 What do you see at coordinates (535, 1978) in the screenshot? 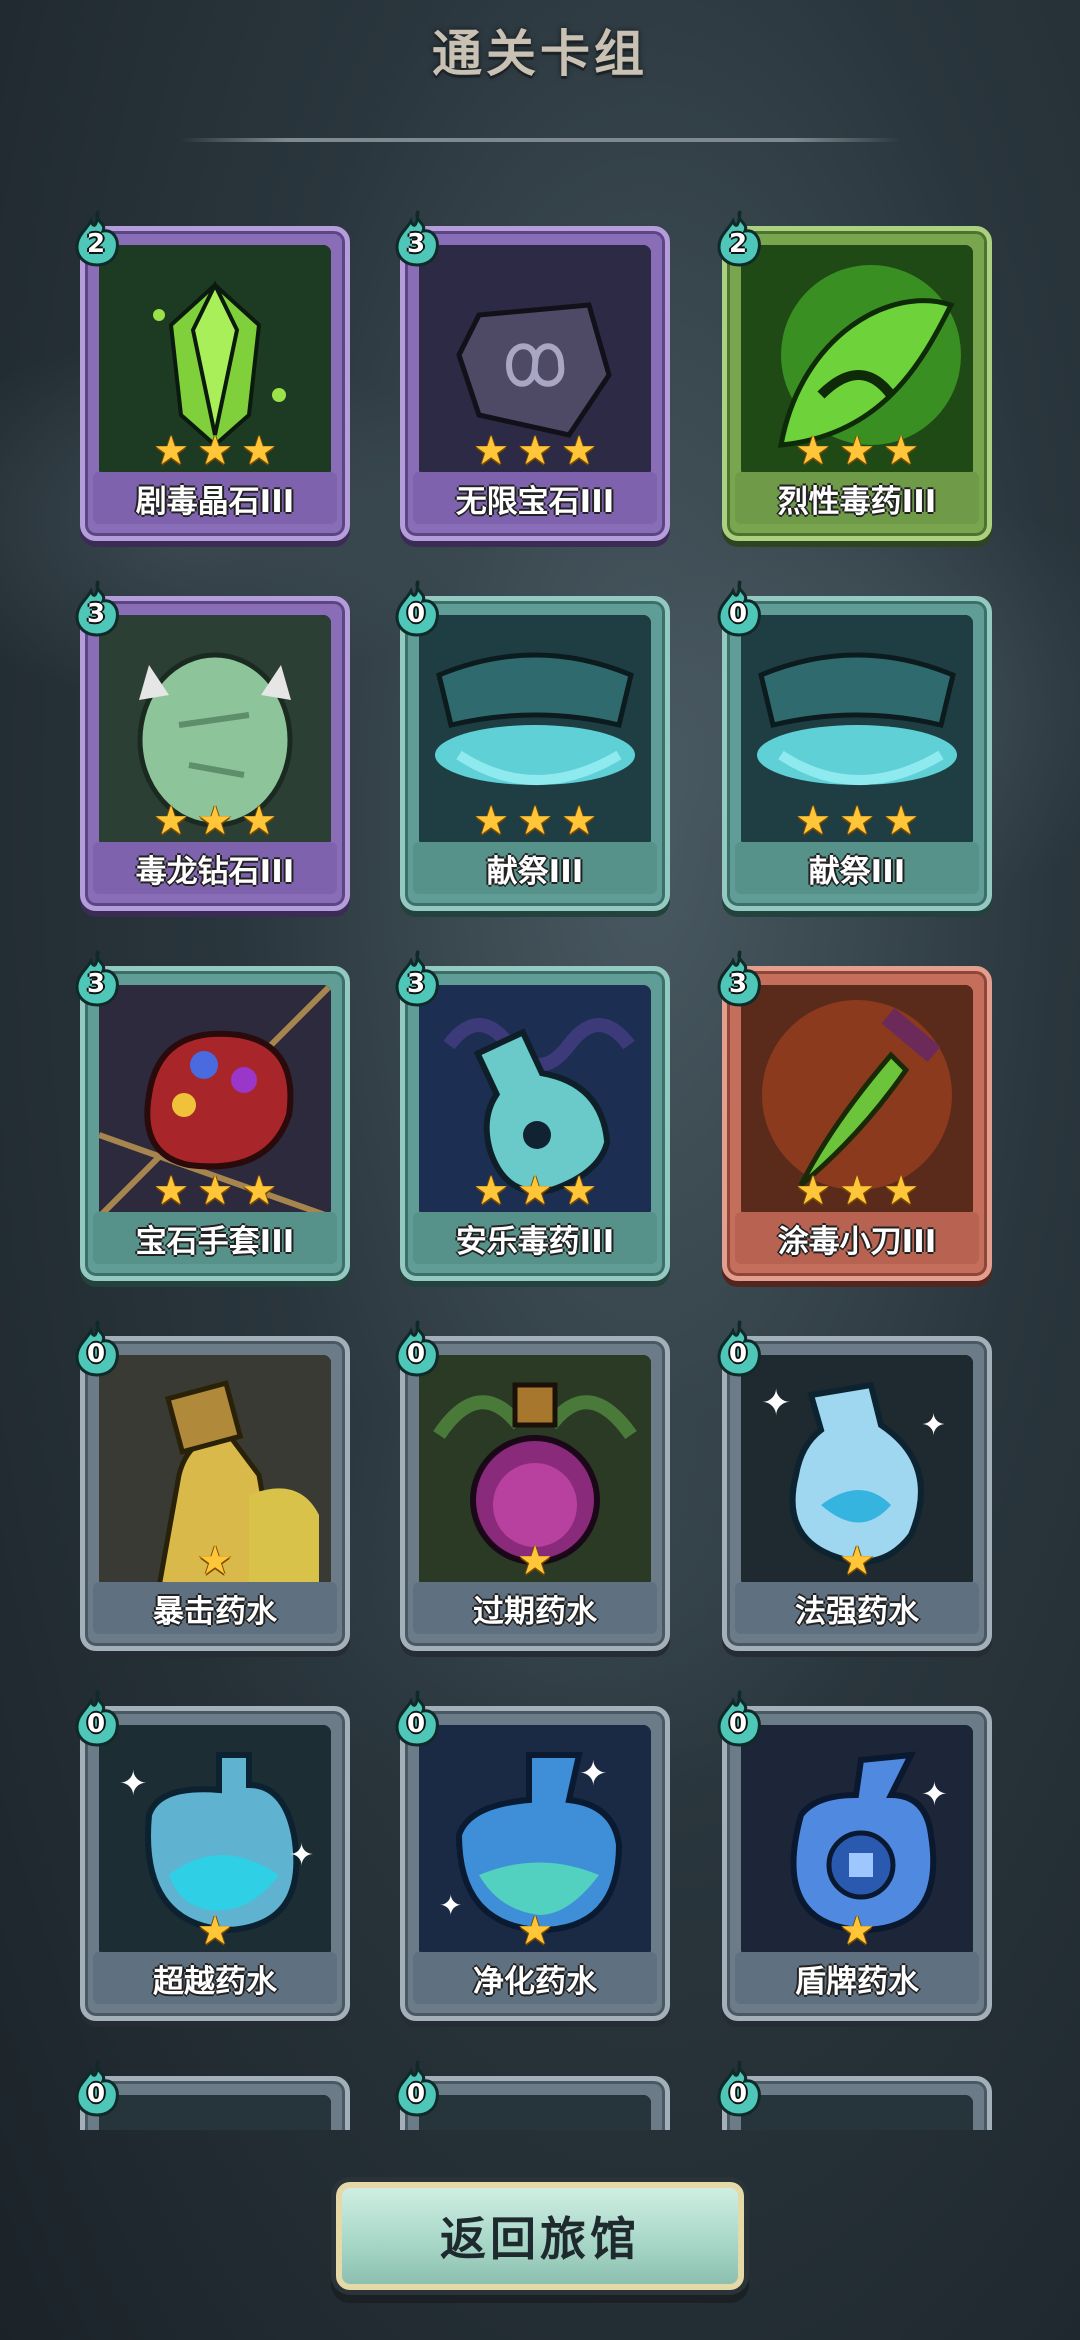
I see `card-name: 净化药水` at bounding box center [535, 1978].